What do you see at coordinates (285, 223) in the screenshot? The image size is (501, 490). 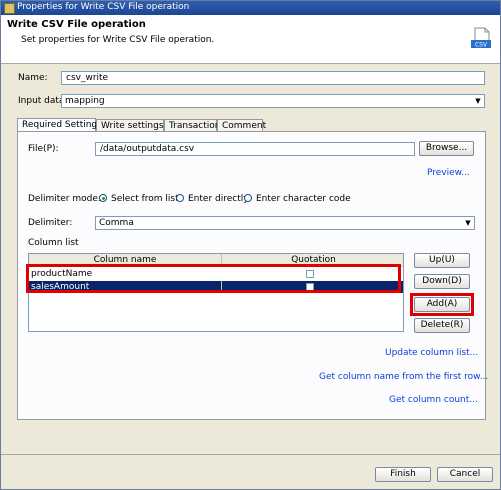 I see `delimiter-select: Comma ▼` at bounding box center [285, 223].